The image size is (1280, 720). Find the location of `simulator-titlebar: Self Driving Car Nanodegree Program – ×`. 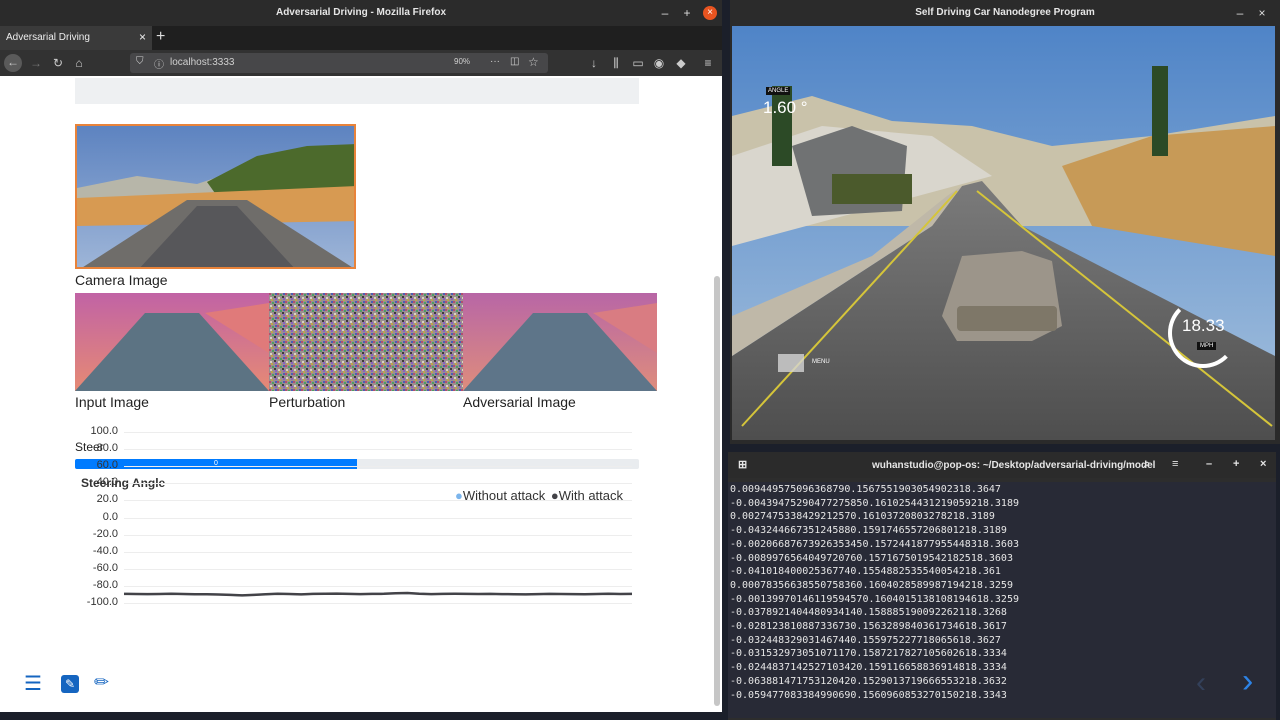

simulator-titlebar: Self Driving Car Nanodegree Program – × is located at coordinates (1005, 13).